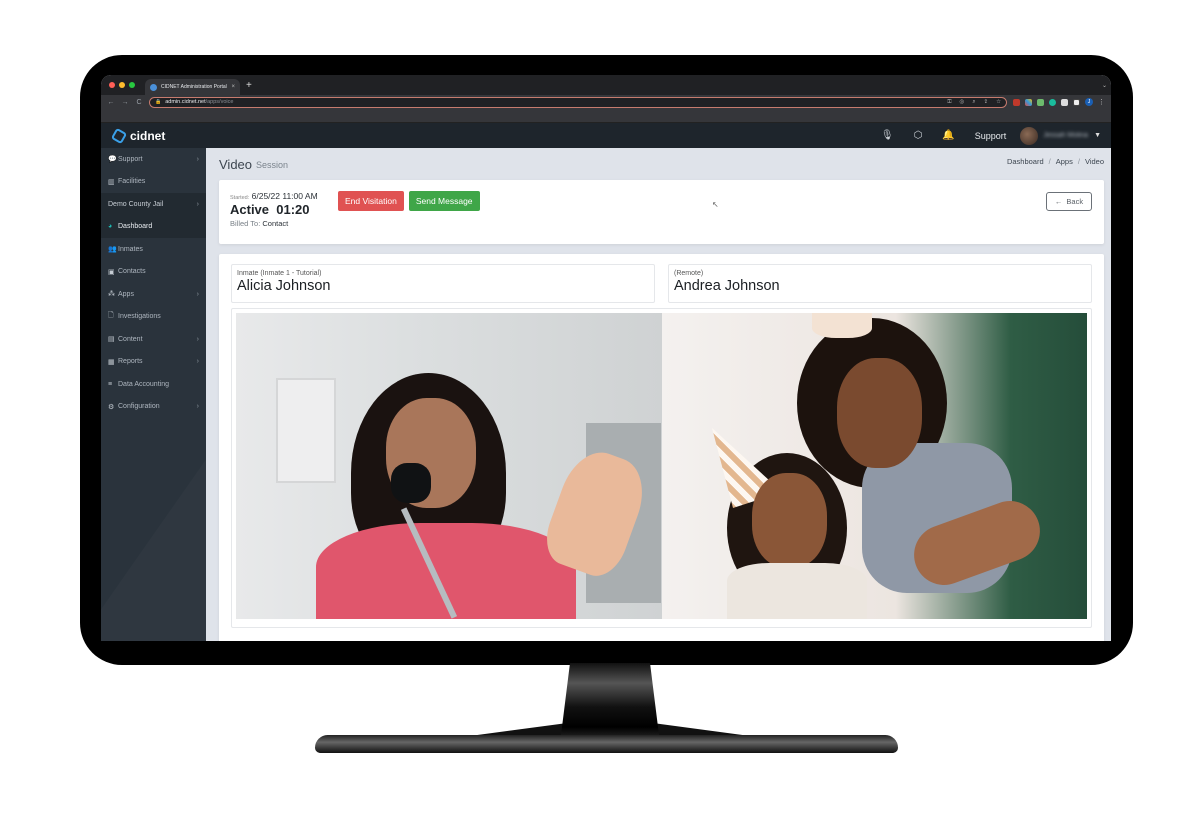 Image resolution: width=1200 pixels, height=824 pixels. Describe the element at coordinates (111, 362) in the screenshot. I see `report-file-icon: ▦` at that location.